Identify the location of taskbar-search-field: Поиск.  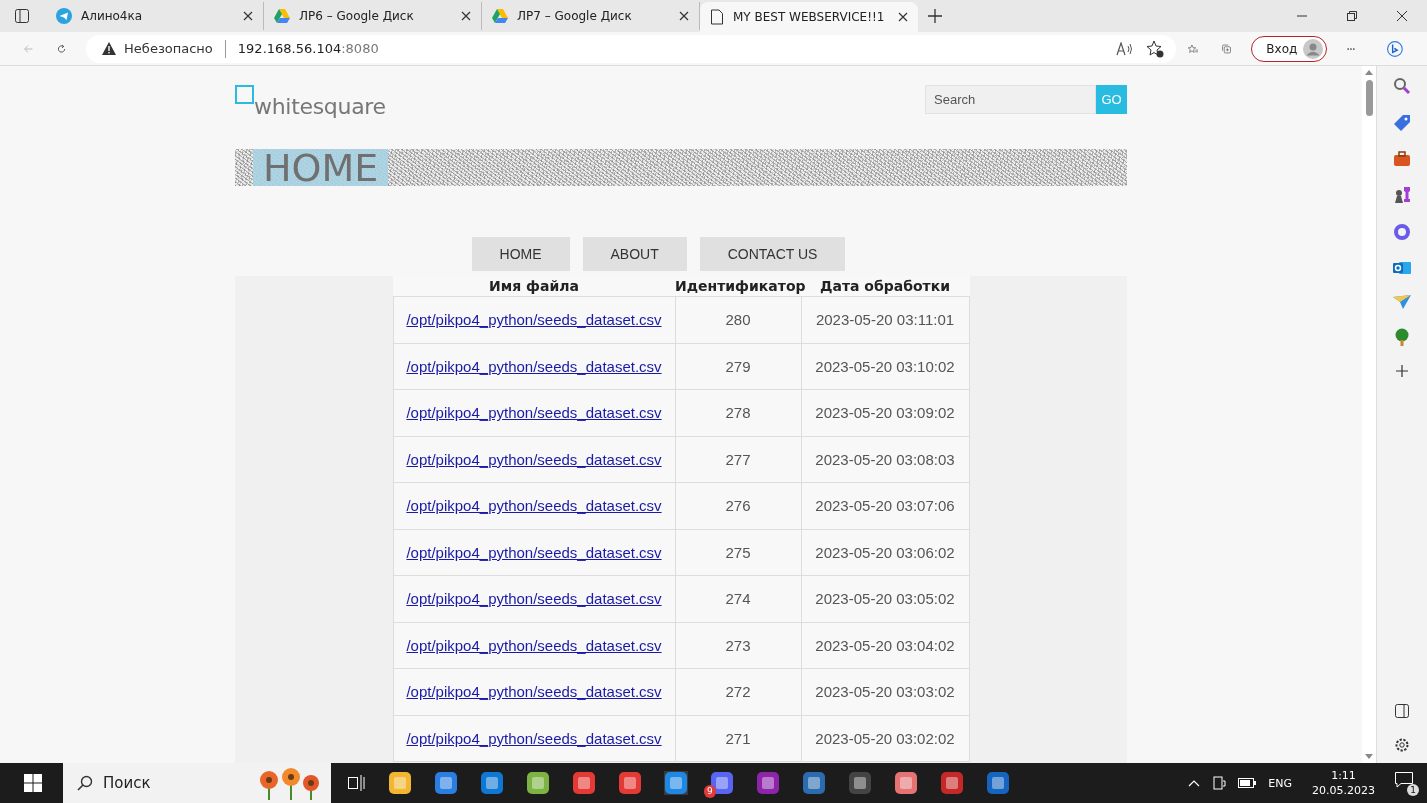
(197, 783).